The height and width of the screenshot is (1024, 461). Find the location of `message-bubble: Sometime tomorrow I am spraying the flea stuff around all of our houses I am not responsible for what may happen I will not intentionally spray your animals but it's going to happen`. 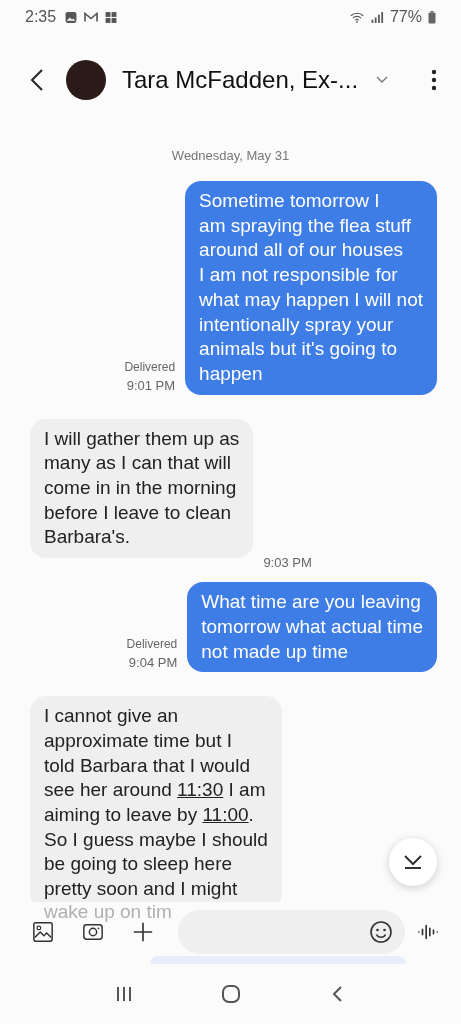

message-bubble: Sometime tomorrow I am spraying the flea stuff around all of our houses I am not responsible for what may happen I will not intentionally spray your animals but it's going to happen is located at coordinates (311, 288).